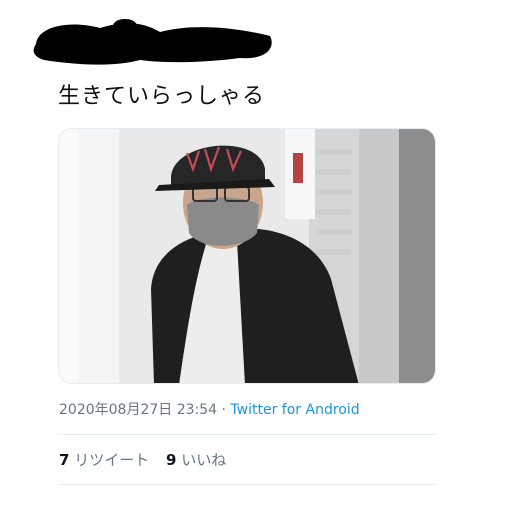  I want to click on redacted-author-name, so click(153, 42).